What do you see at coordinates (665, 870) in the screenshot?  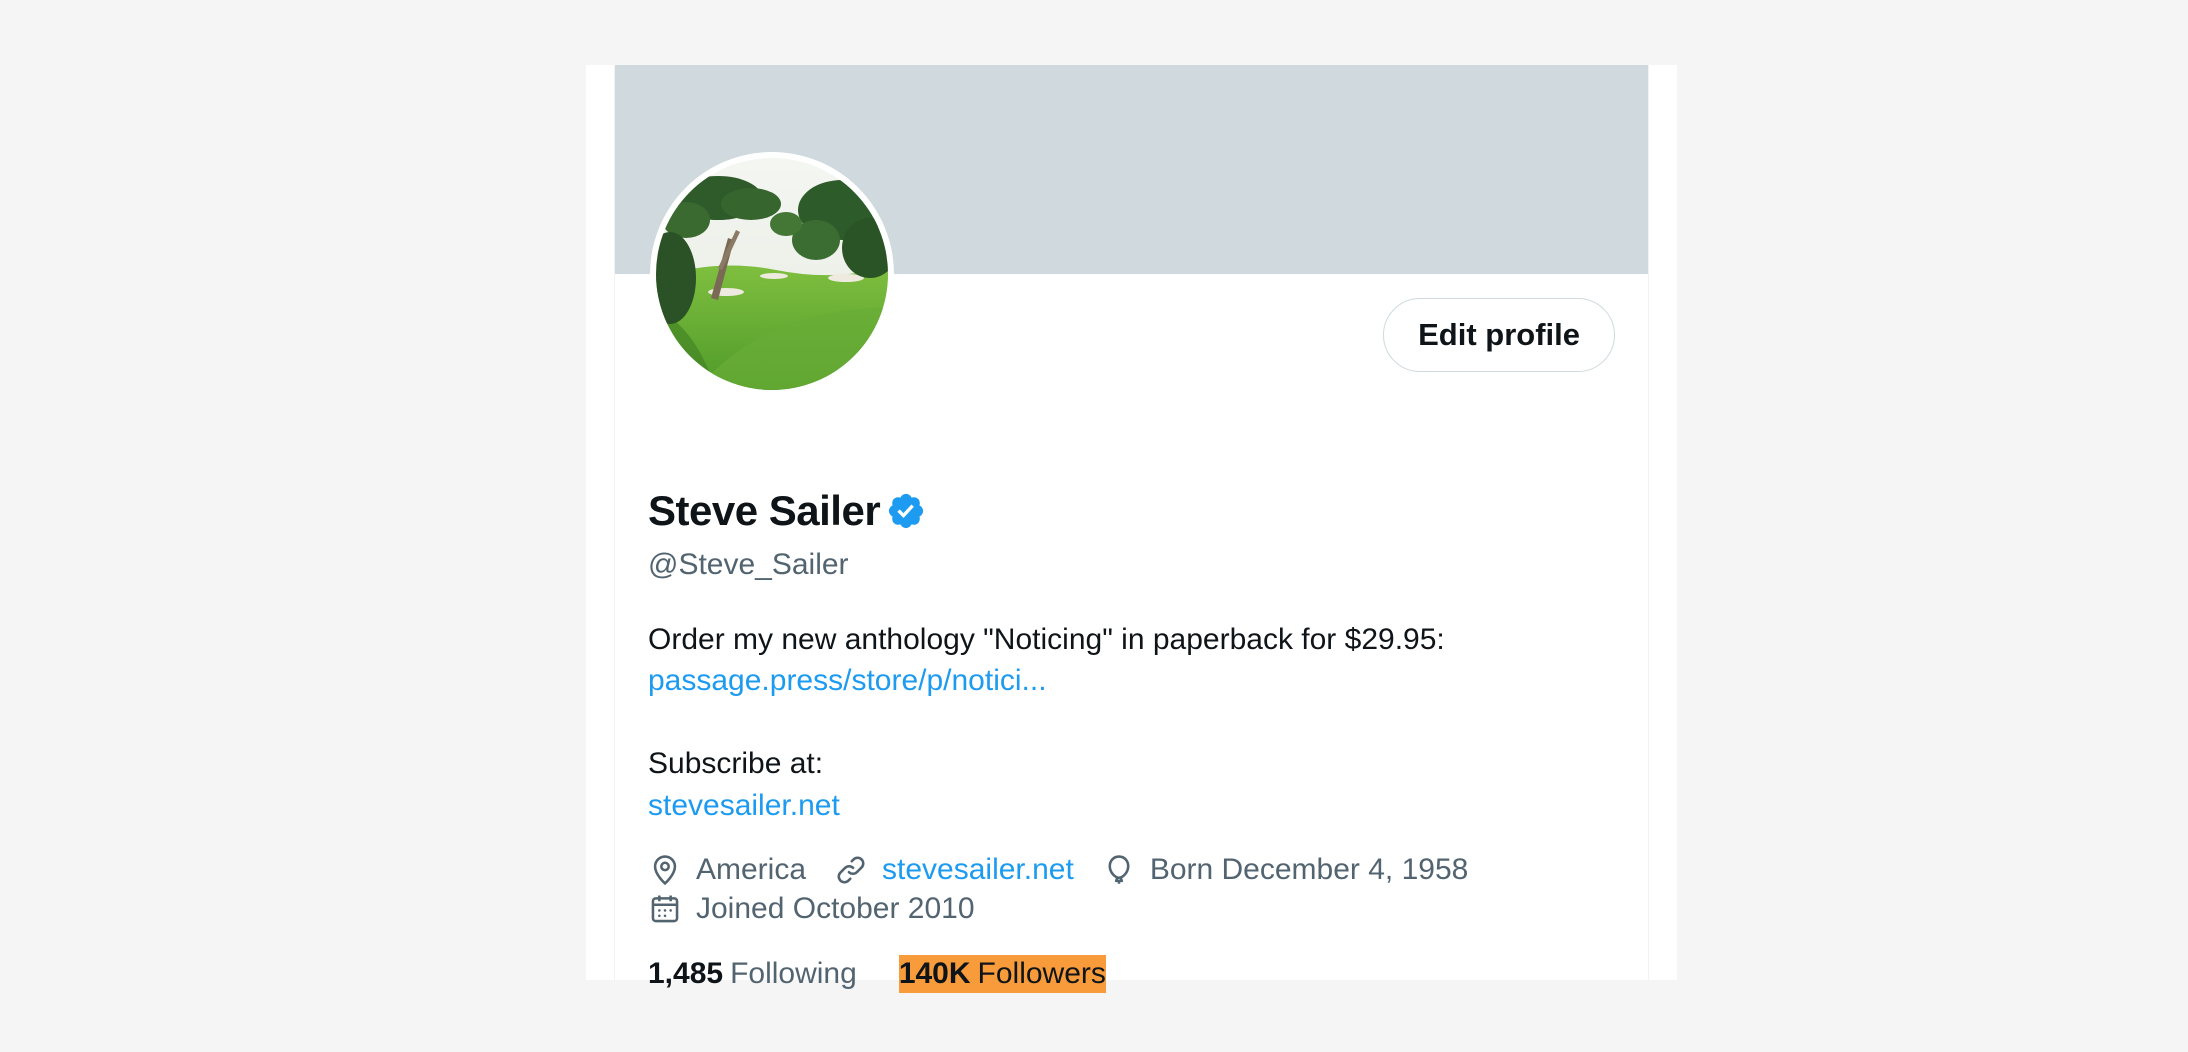 I see `location-pin-icon` at bounding box center [665, 870].